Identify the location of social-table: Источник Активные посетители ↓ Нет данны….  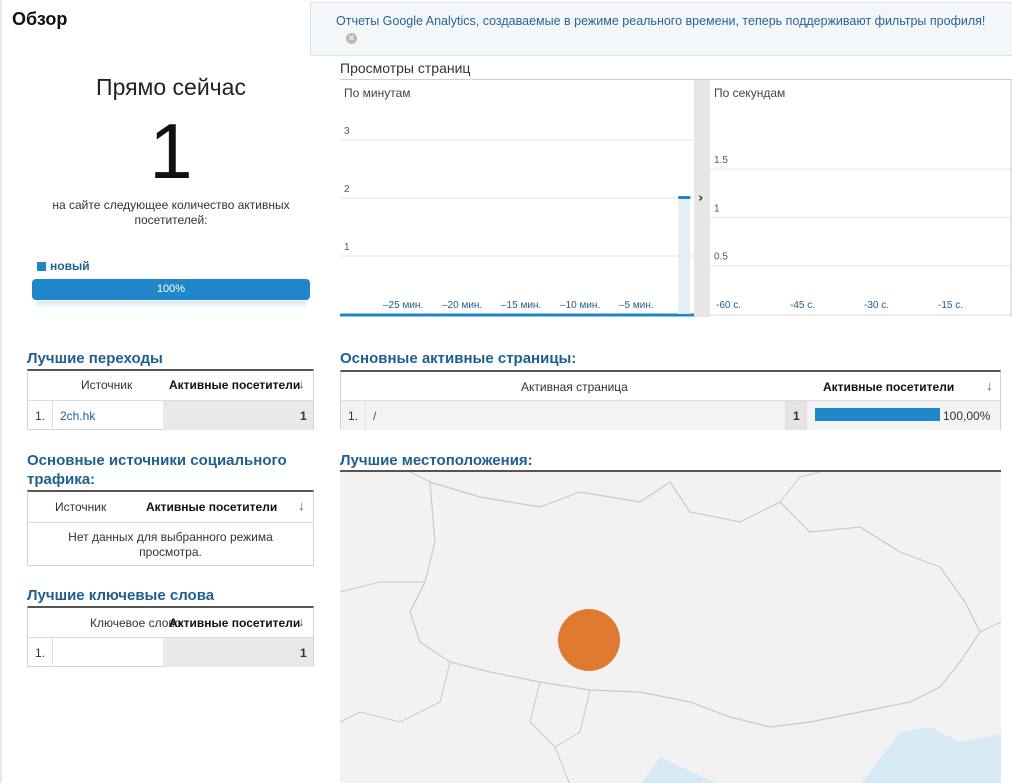
(170, 528).